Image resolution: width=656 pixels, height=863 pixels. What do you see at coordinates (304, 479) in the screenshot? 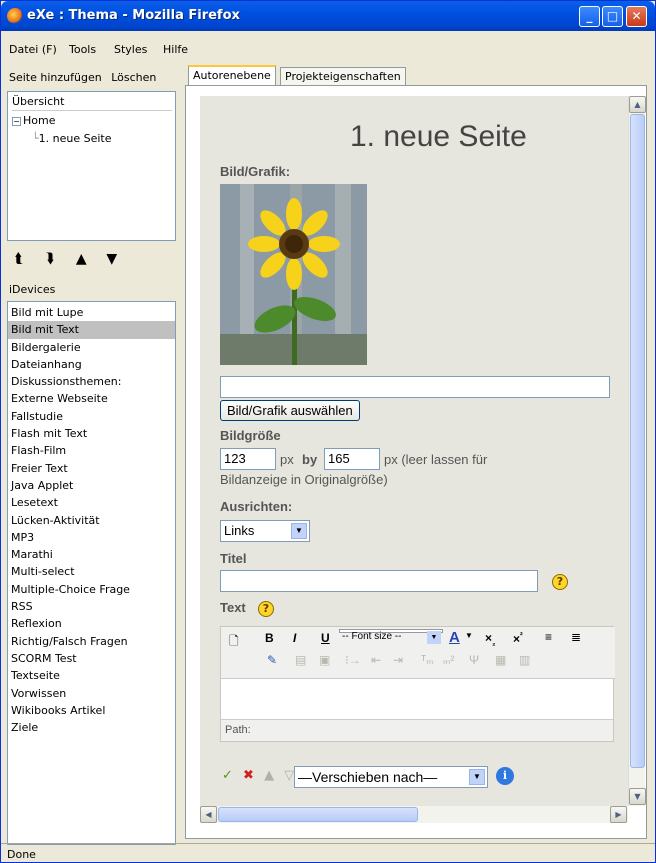
I see `size-hint: Bildanzeige in Originalgröße)` at bounding box center [304, 479].